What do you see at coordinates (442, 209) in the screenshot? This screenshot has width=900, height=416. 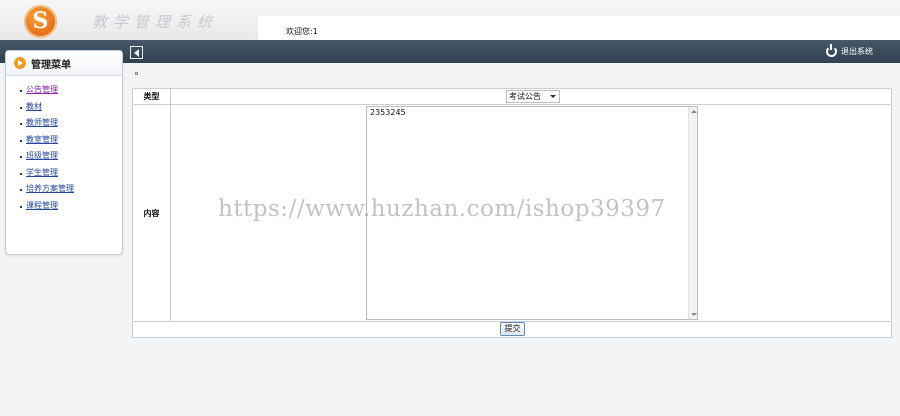 I see `watermark: https://www.huzhan.com/ishop39397` at bounding box center [442, 209].